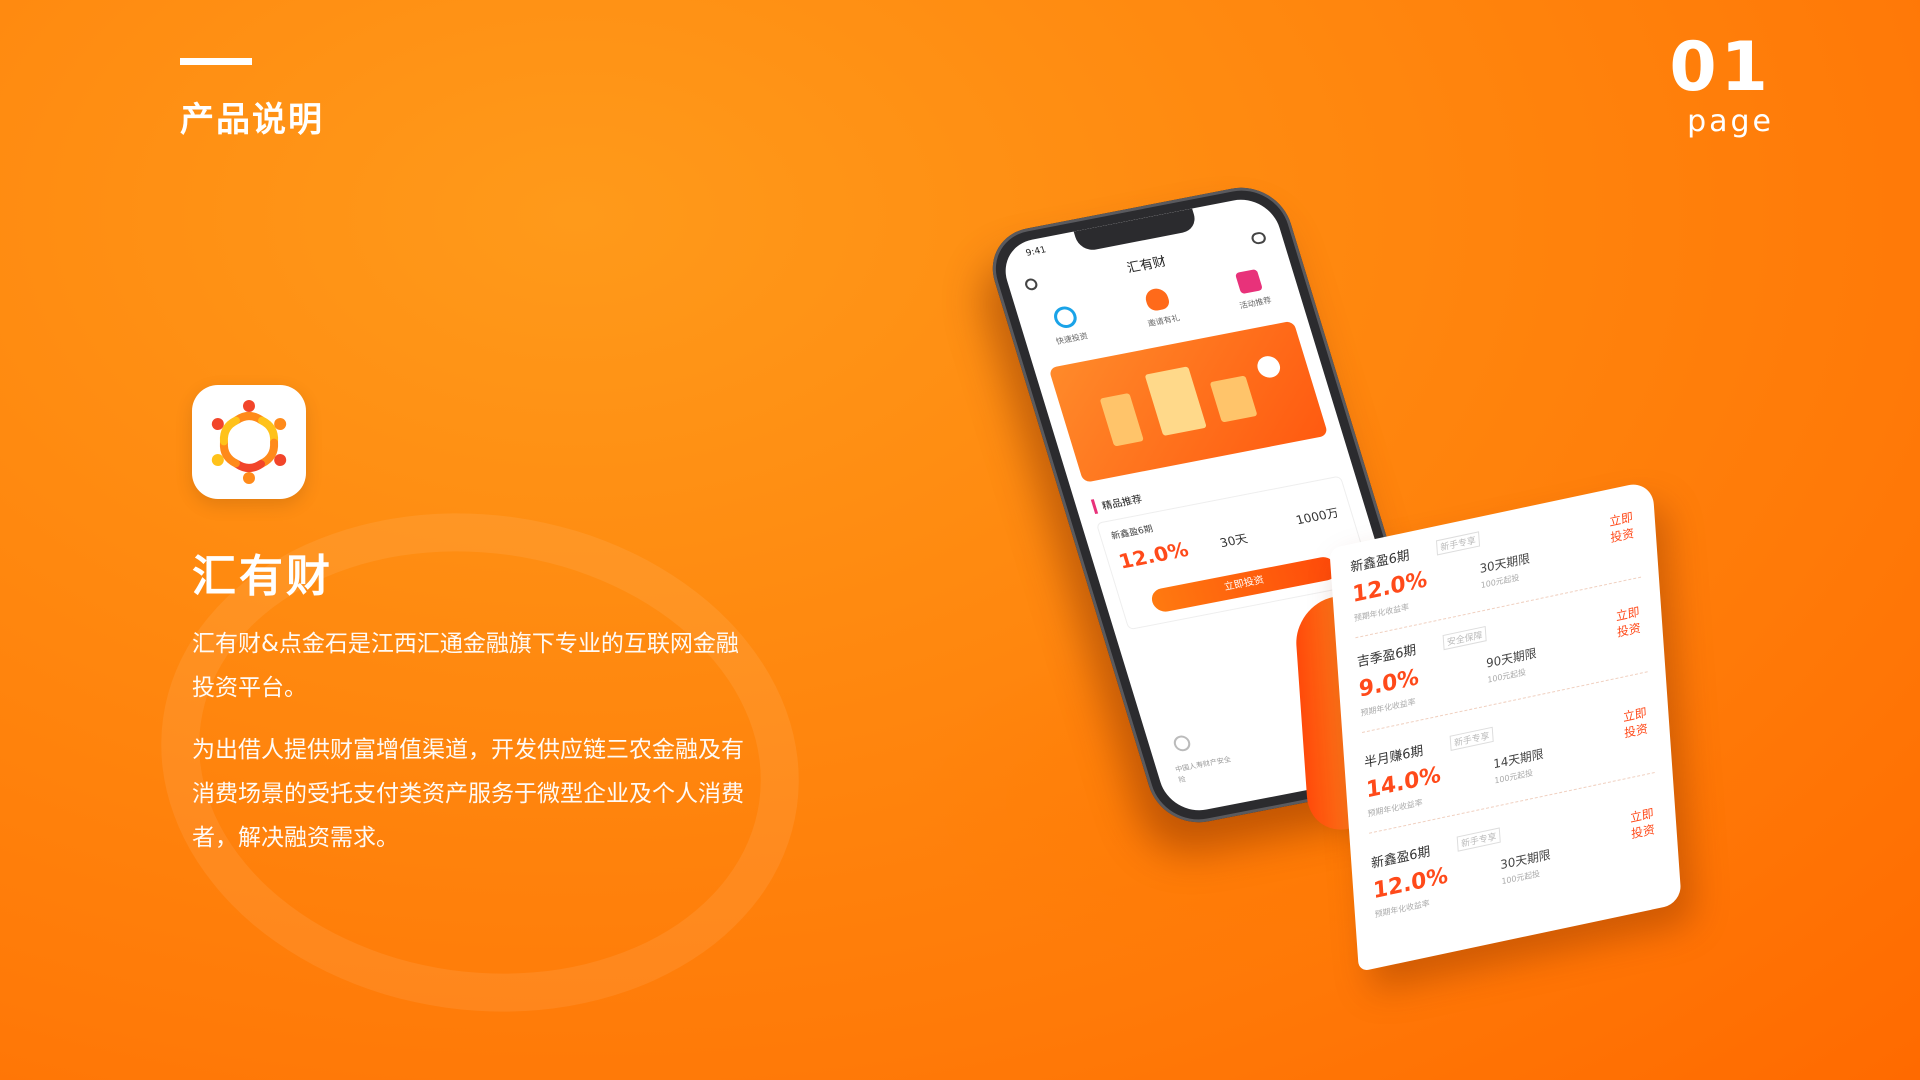 This screenshot has height=1080, width=1920. I want to click on row-name: 半月赚6期, so click(1393, 757).